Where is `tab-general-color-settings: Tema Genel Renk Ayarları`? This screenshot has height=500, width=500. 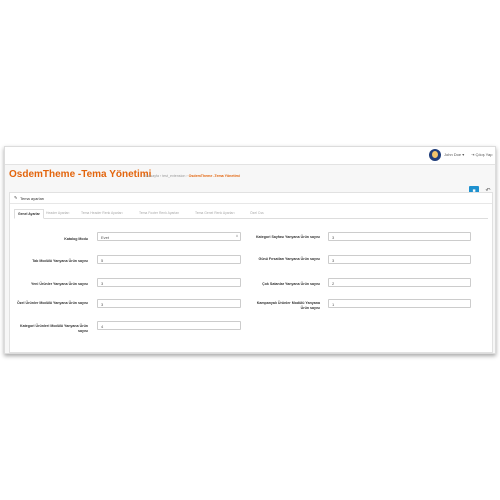
tab-general-color-settings: Tema Genel Renk Ayarları is located at coordinates (215, 213).